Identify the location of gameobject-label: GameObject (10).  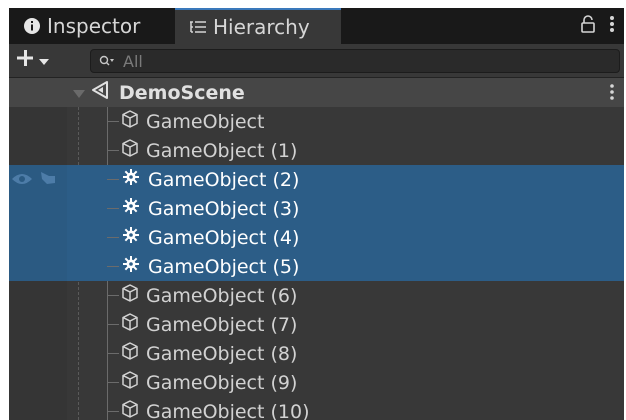
(228, 410).